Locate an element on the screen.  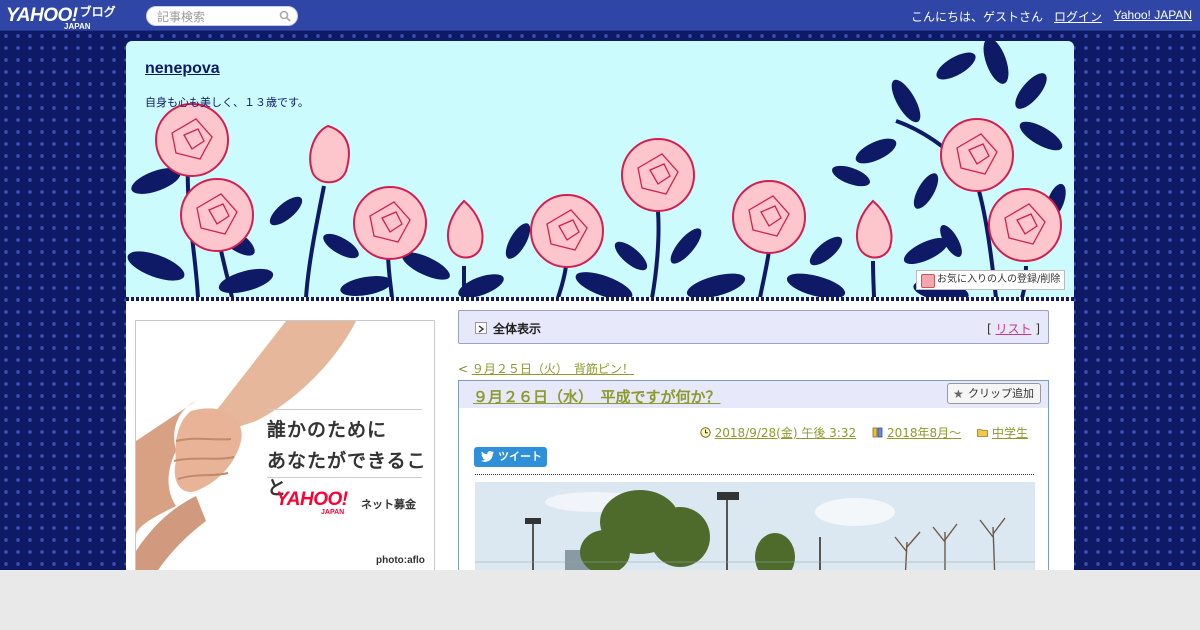
ad-headline-1: 誰かのために is located at coordinates (327, 430).